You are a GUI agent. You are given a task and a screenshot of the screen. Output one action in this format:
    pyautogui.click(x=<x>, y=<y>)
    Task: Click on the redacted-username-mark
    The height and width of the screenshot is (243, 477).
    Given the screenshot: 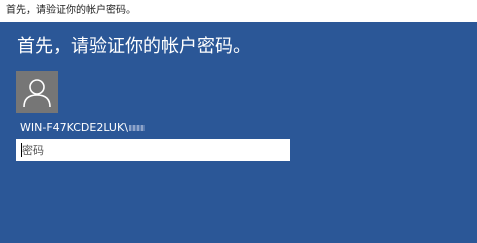 What is the action you would take?
    pyautogui.click(x=136, y=128)
    